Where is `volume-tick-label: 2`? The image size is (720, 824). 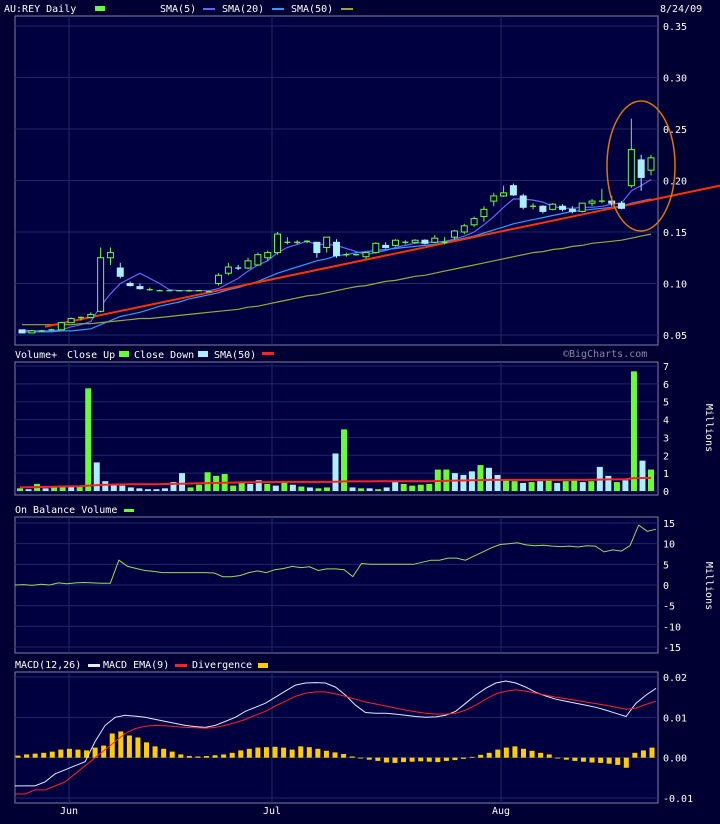
volume-tick-label: 2 is located at coordinates (666, 456).